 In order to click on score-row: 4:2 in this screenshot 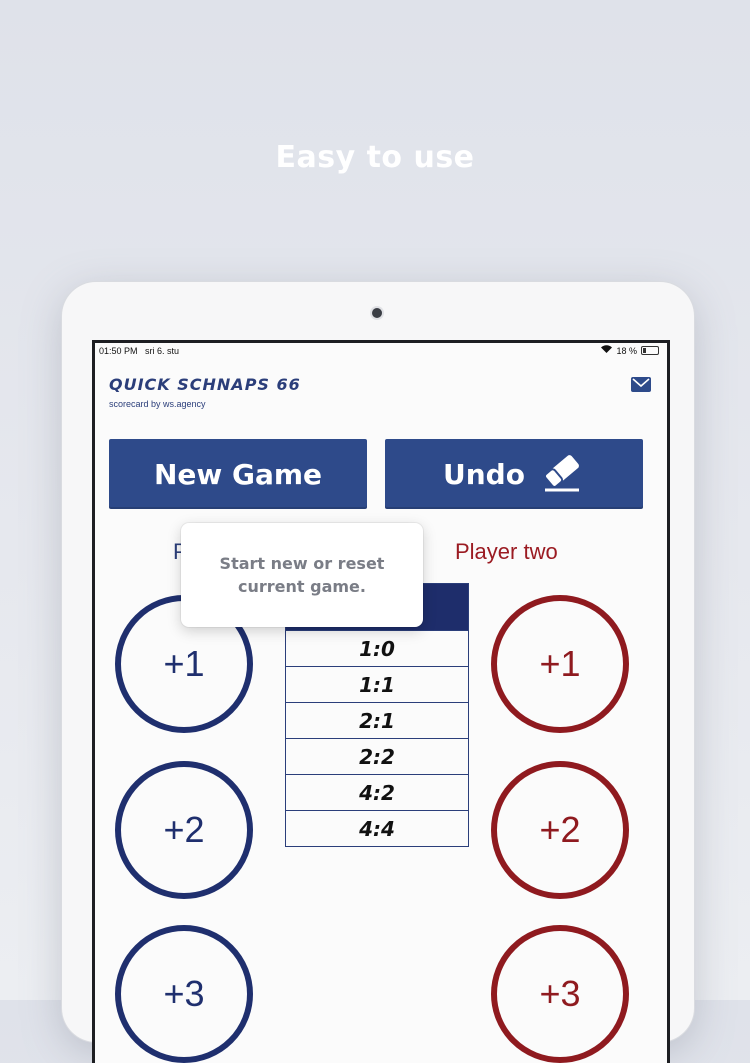, I will do `click(377, 792)`.